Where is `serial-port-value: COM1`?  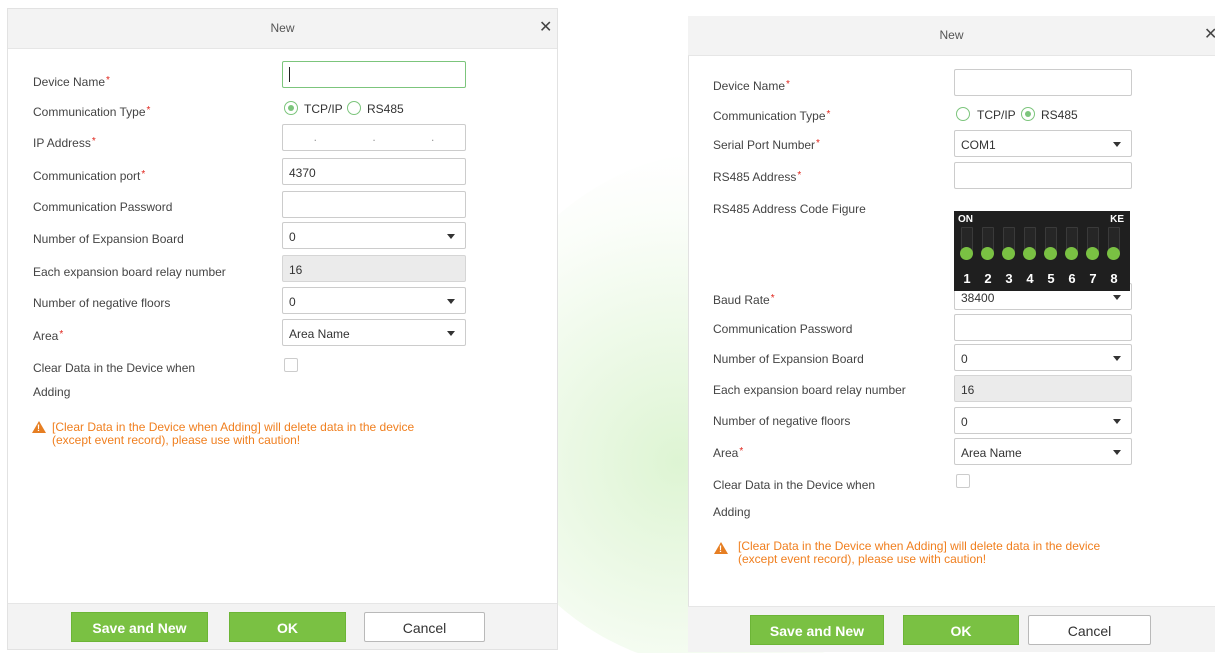
serial-port-value: COM1 is located at coordinates (978, 145).